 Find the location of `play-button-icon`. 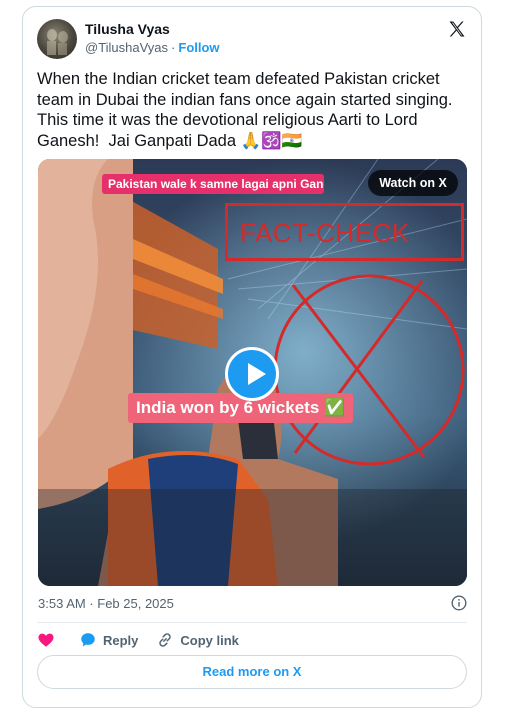

play-button-icon is located at coordinates (252, 374).